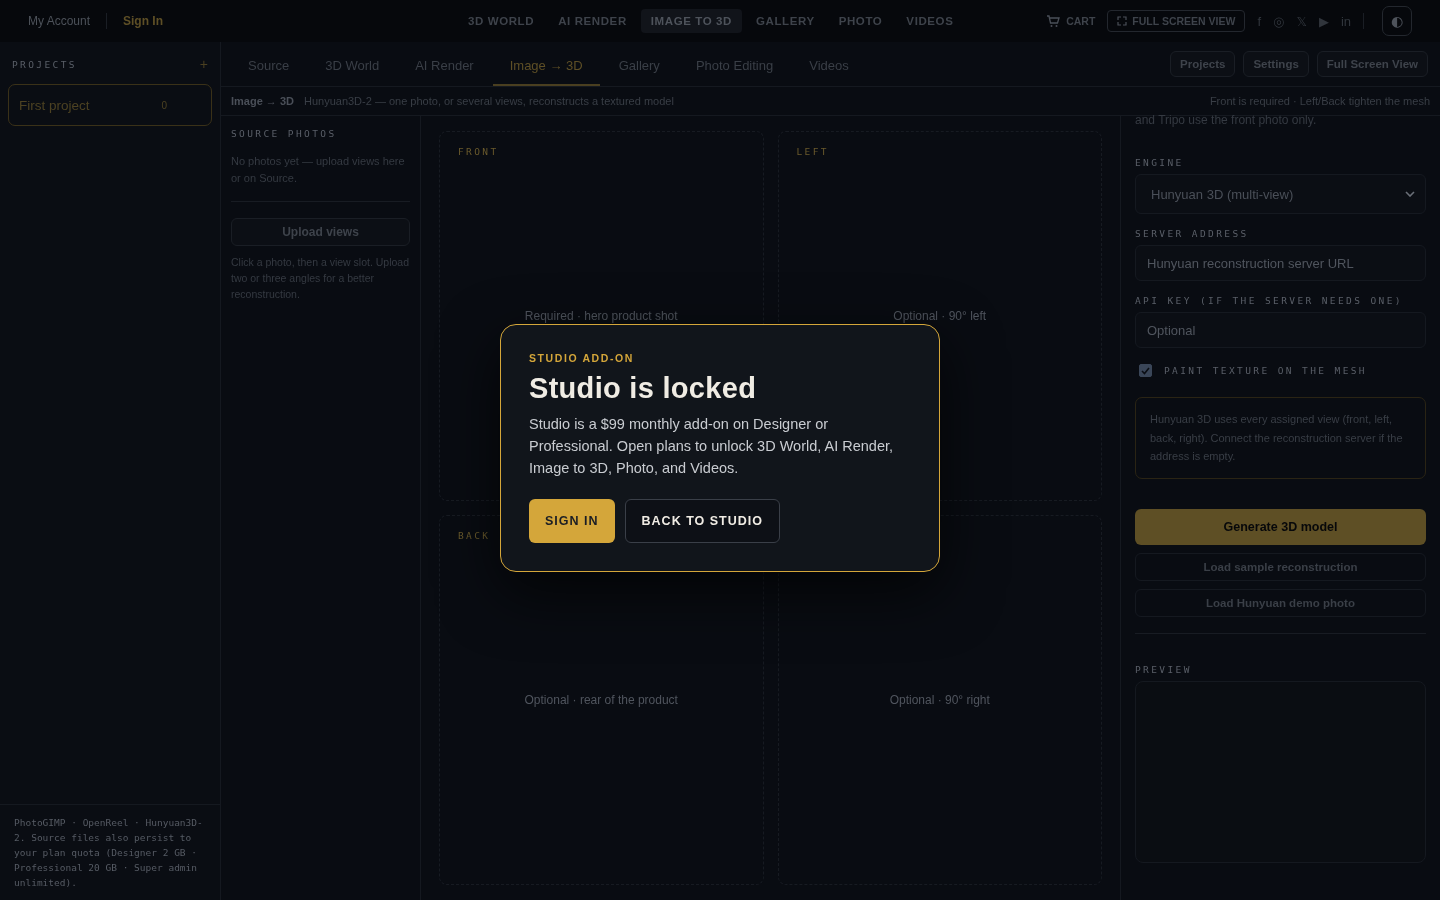 This screenshot has width=1440, height=900. What do you see at coordinates (478, 151) in the screenshot?
I see `slot-label: FRONT` at bounding box center [478, 151].